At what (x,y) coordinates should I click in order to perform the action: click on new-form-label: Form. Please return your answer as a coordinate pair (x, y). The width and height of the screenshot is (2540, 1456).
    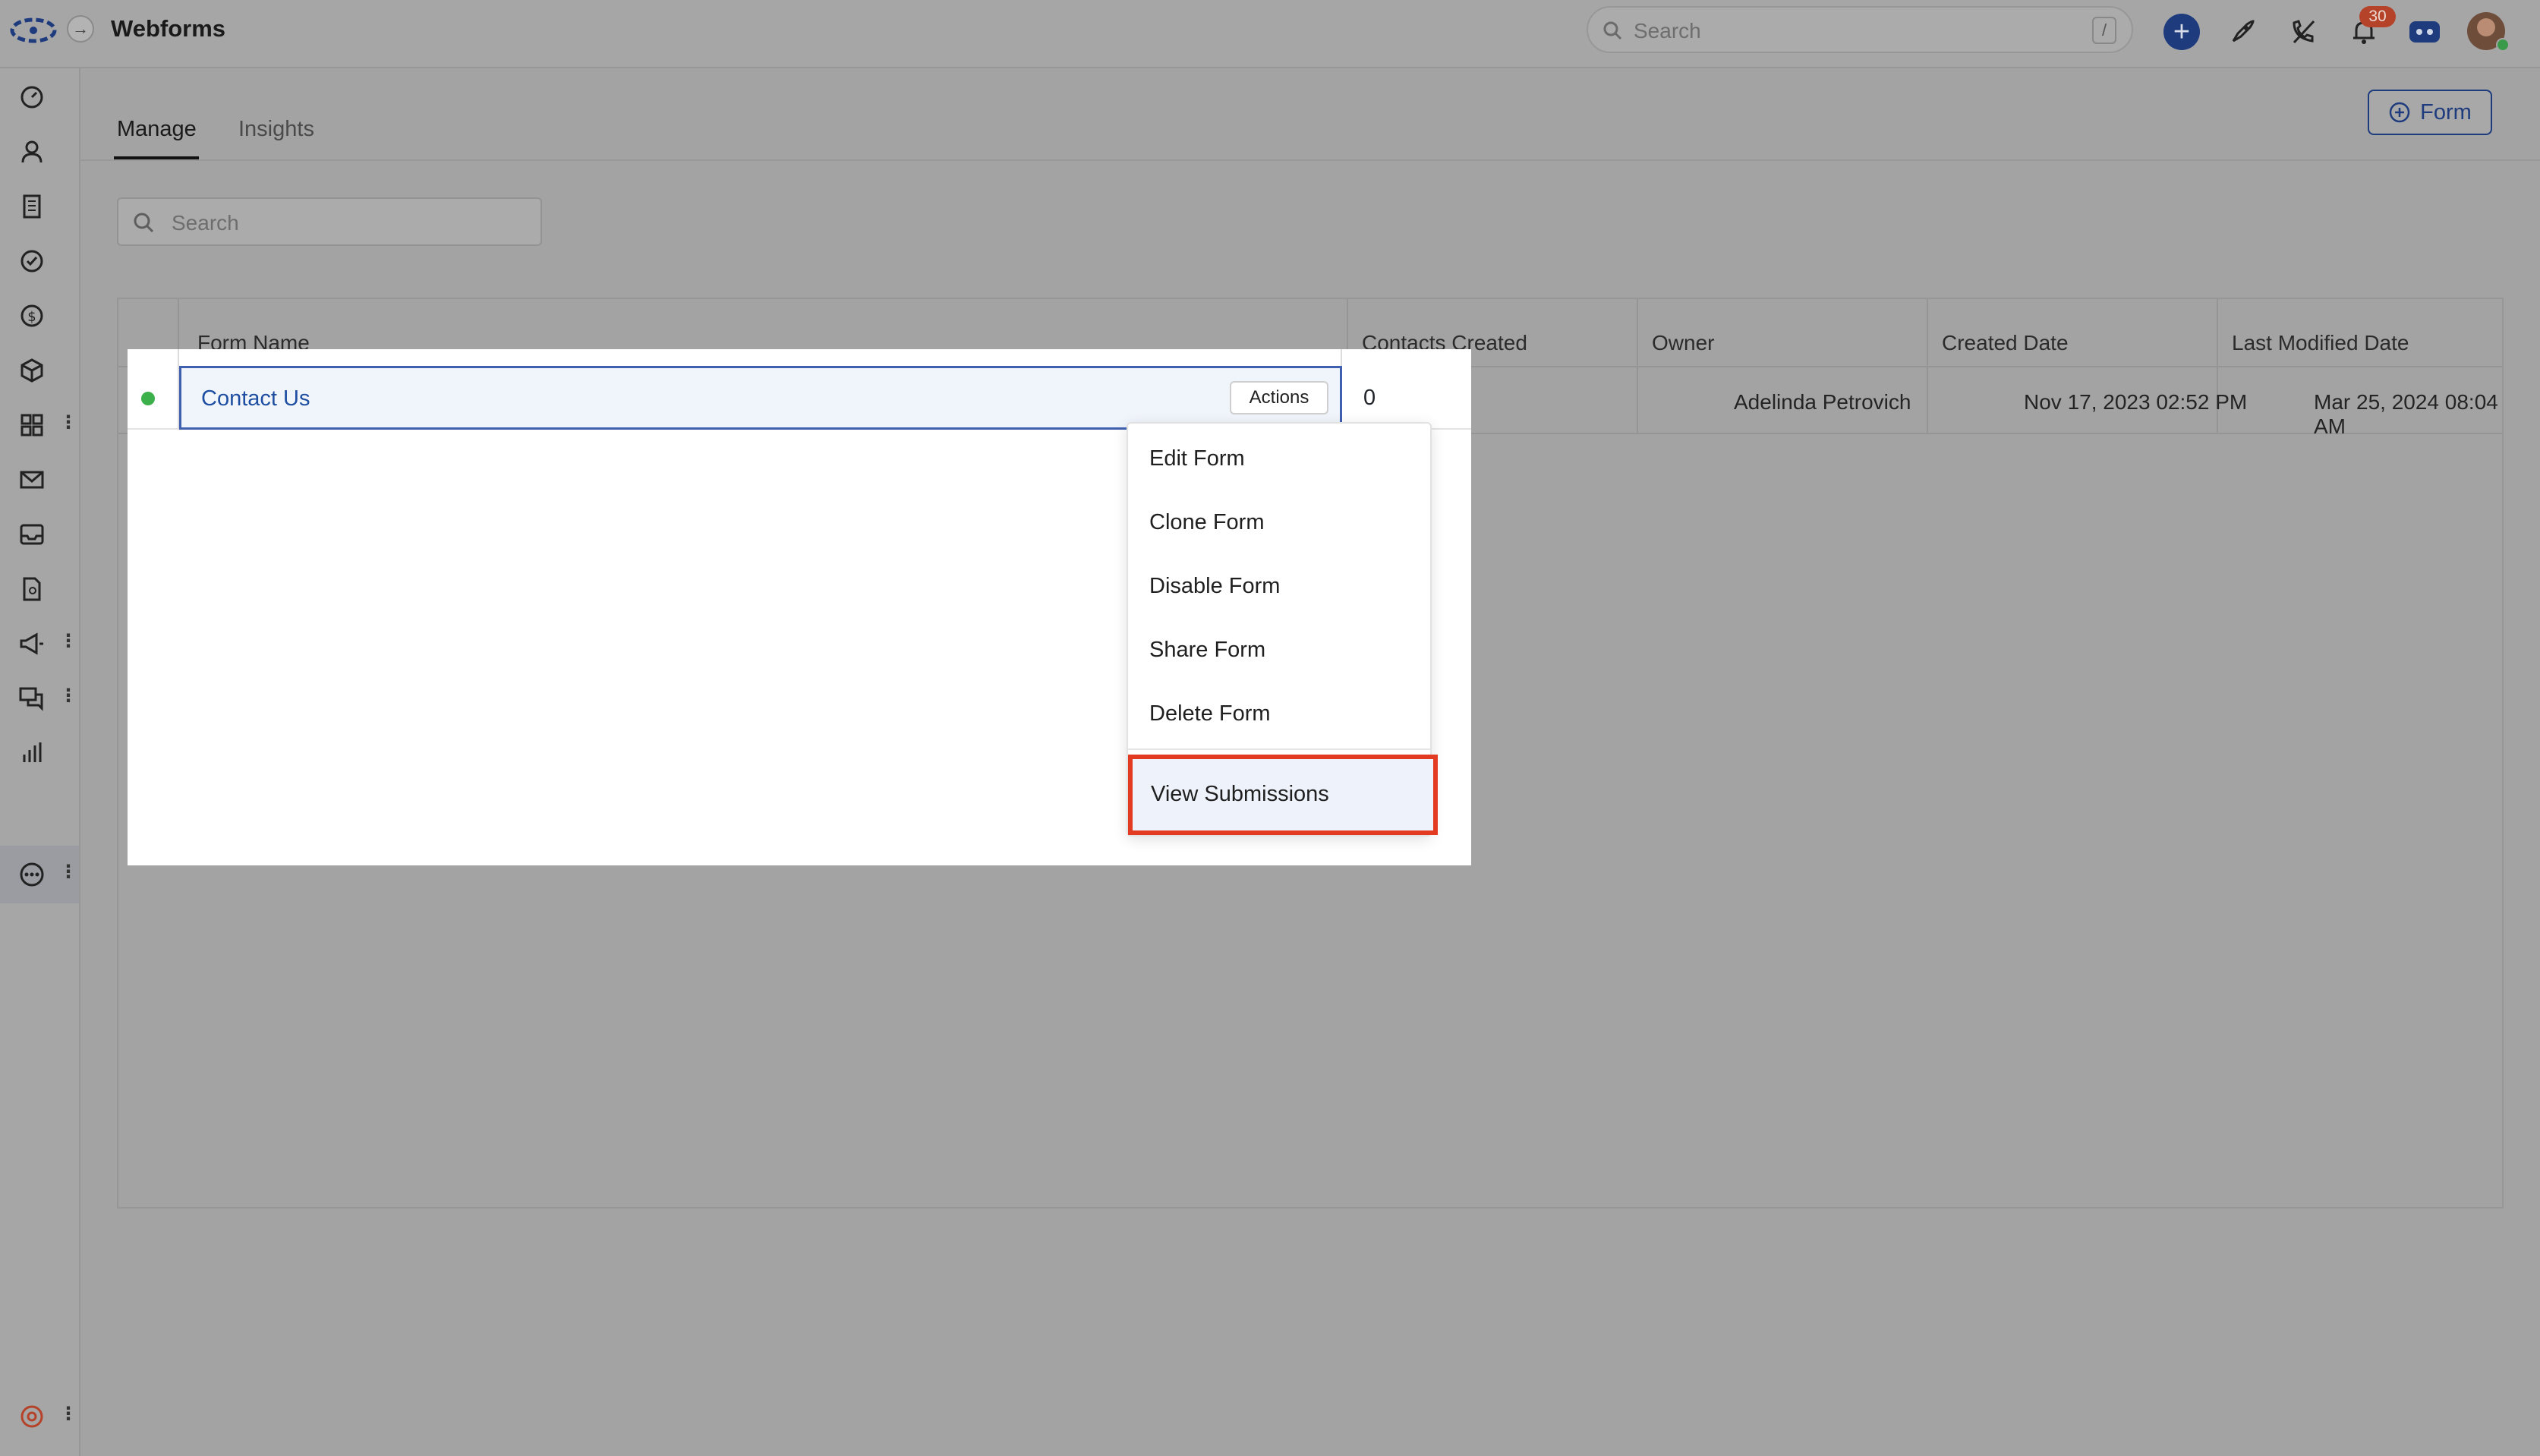
    Looking at the image, I should click on (2446, 111).